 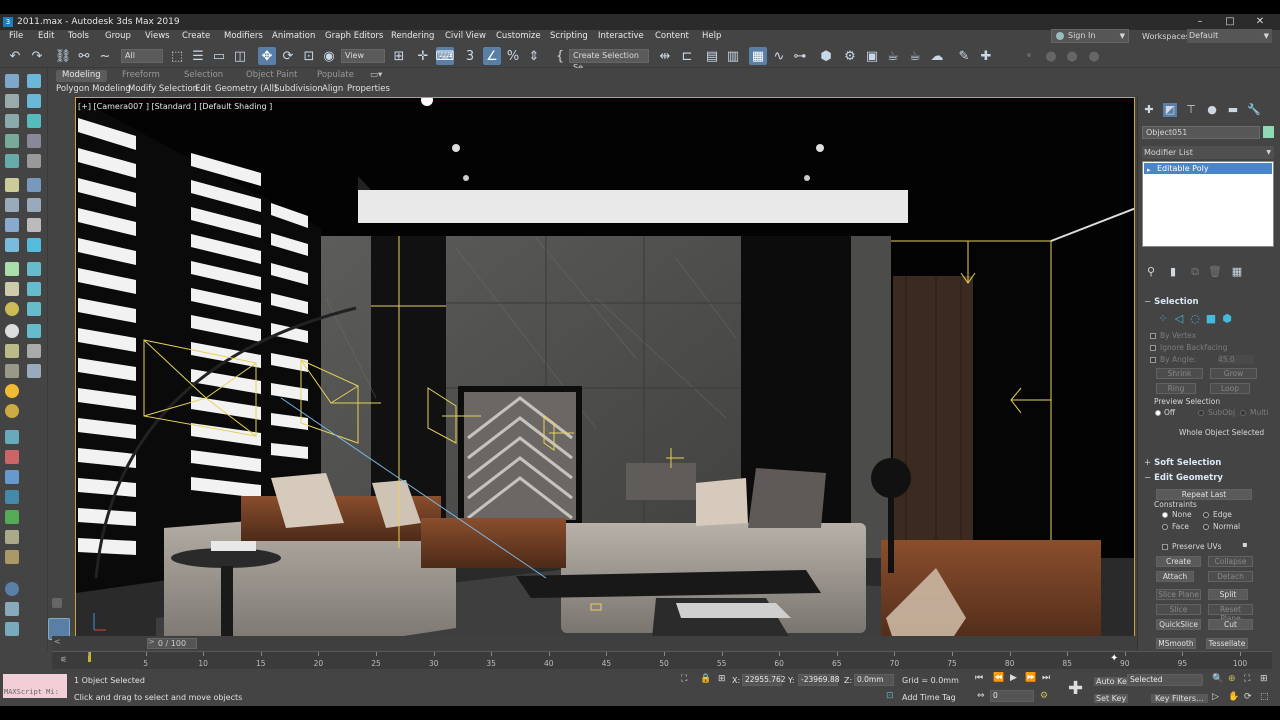 What do you see at coordinates (1204, 494) in the screenshot?
I see `repeat-last-button: Repeat Last` at bounding box center [1204, 494].